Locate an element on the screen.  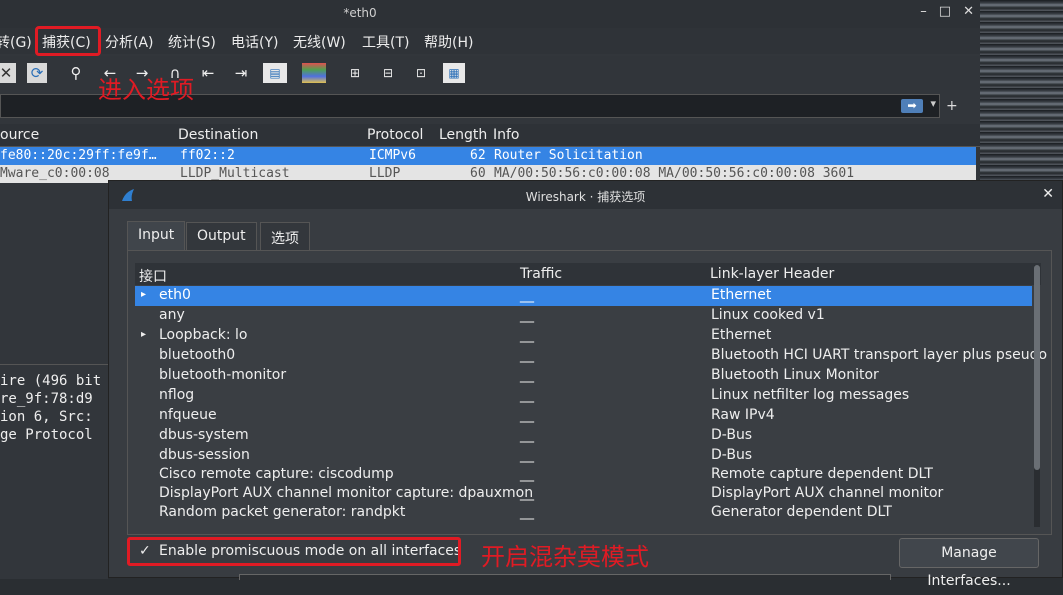
col-protocol: Protocol is located at coordinates (395, 135).